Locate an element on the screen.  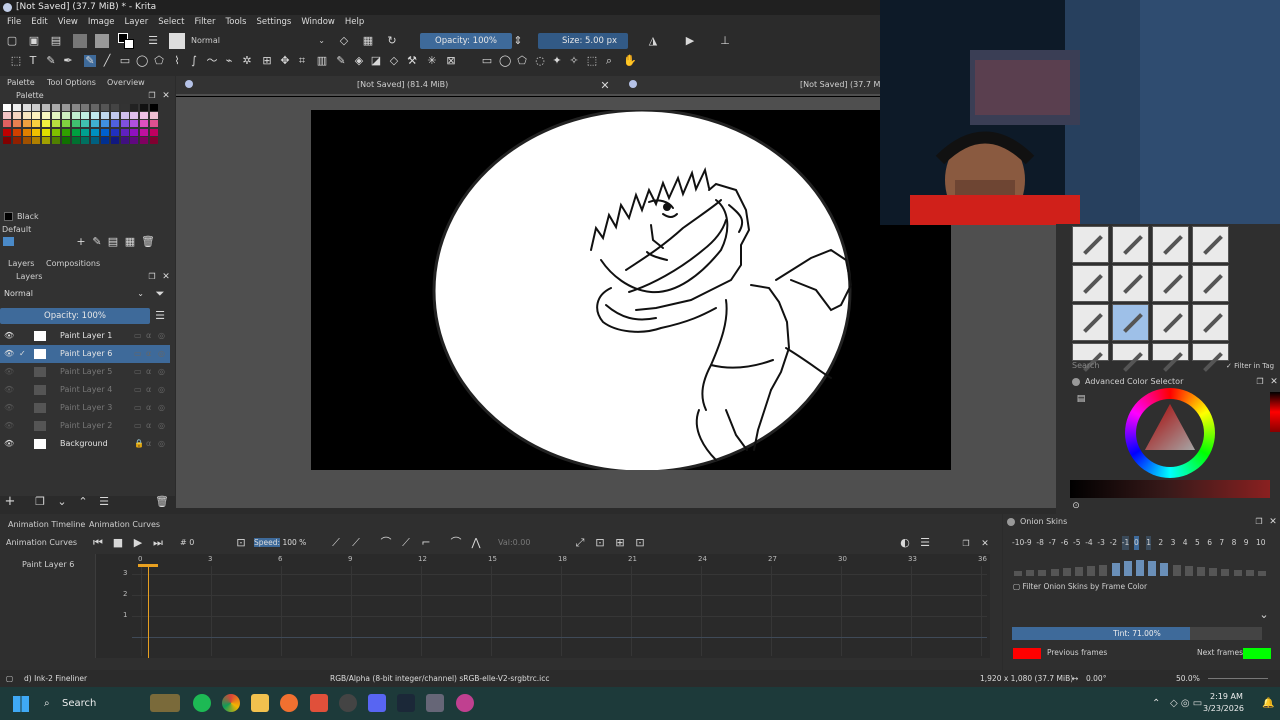
opacity-slider: Opacity: 100% is located at coordinates (466, 41).